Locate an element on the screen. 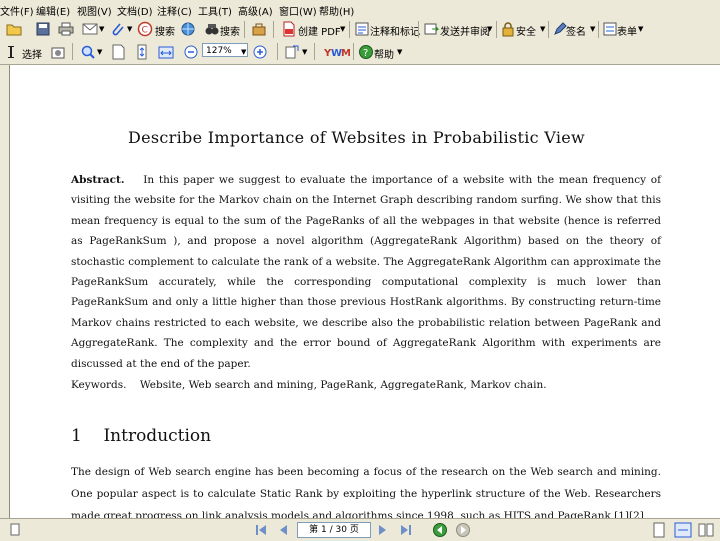 The height and width of the screenshot is (541, 720). comment-markup-icon is located at coordinates (362, 29).